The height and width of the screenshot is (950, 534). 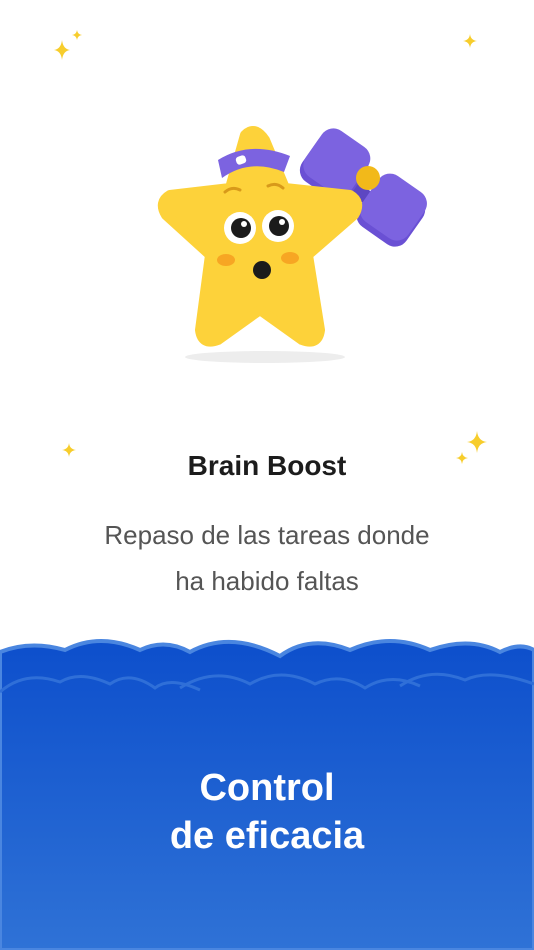 What do you see at coordinates (267, 581) in the screenshot?
I see `description-line: ha habido faltas` at bounding box center [267, 581].